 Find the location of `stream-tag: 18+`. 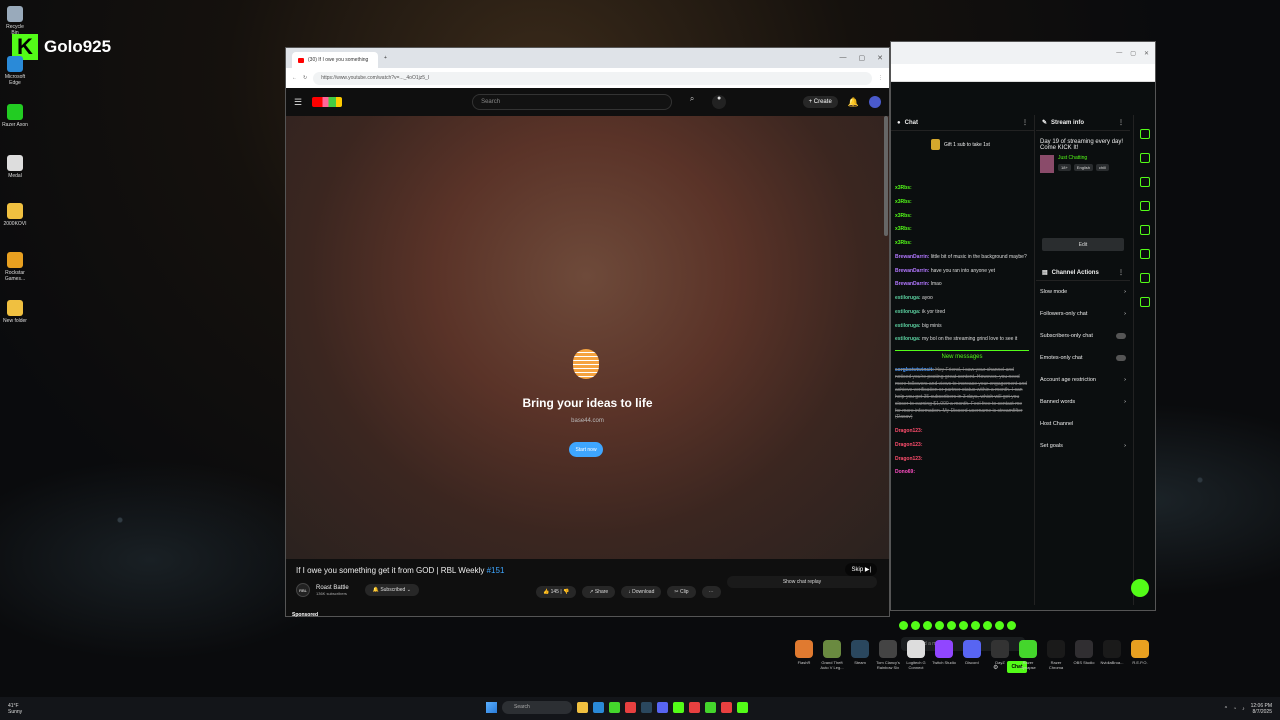

stream-tag: 18+ is located at coordinates (1064, 167).